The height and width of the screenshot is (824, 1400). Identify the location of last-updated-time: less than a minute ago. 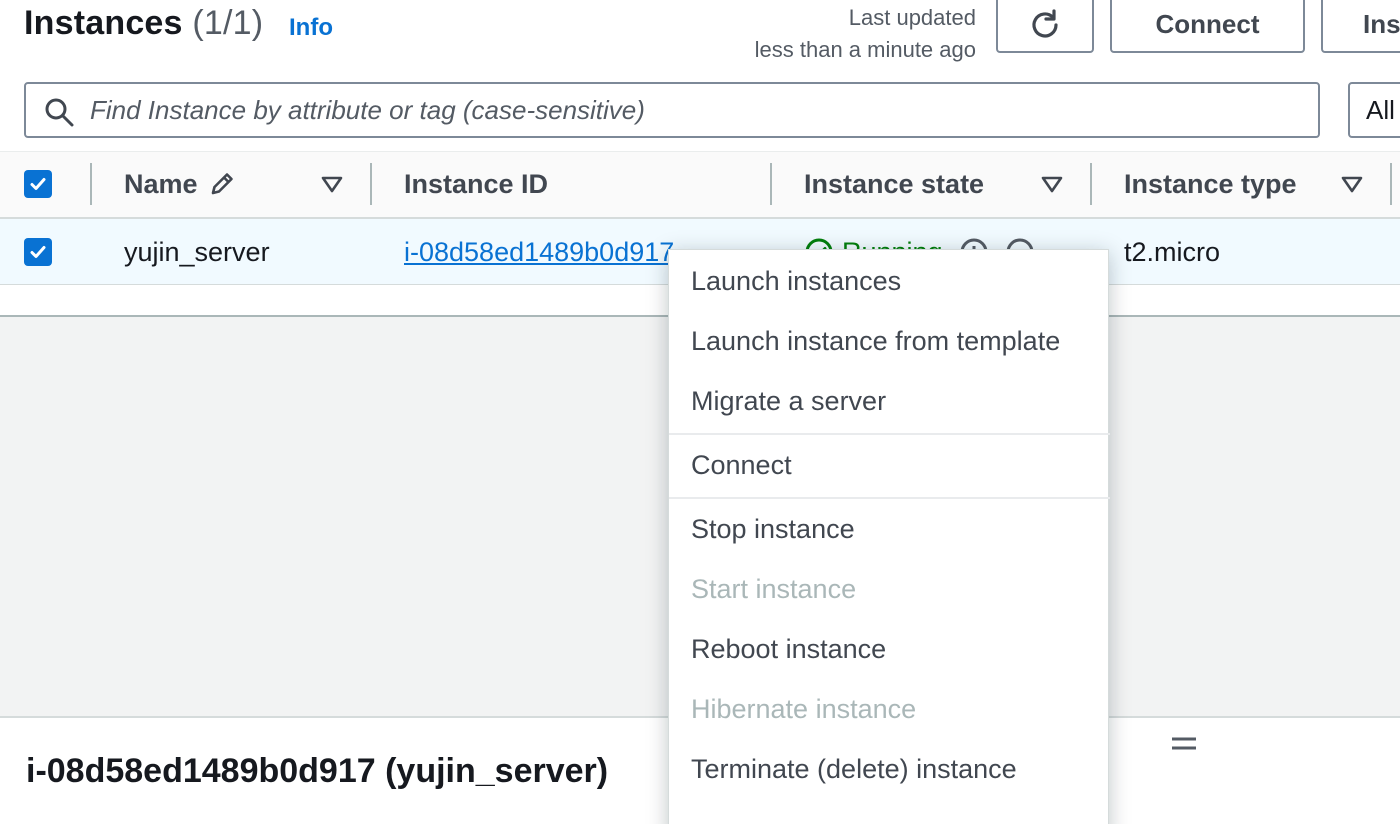
(865, 49).